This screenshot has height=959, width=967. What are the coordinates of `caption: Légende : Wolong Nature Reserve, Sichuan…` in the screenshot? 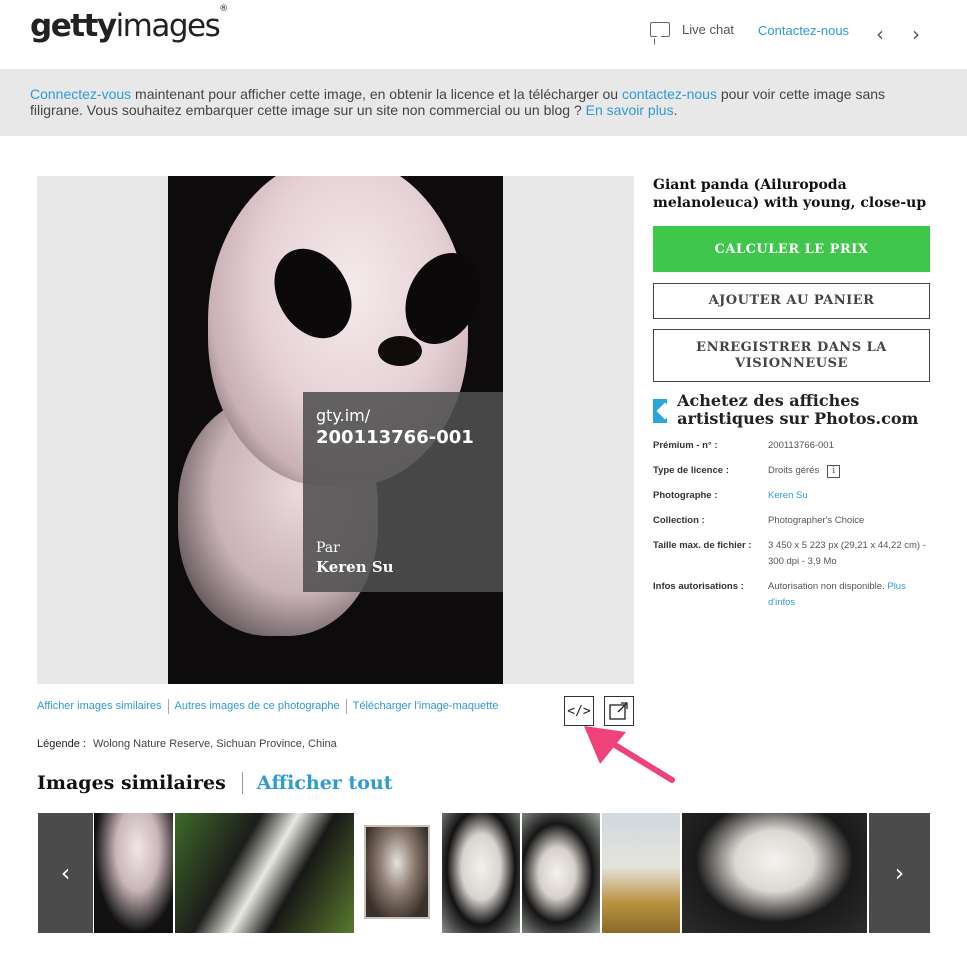 It's located at (187, 744).